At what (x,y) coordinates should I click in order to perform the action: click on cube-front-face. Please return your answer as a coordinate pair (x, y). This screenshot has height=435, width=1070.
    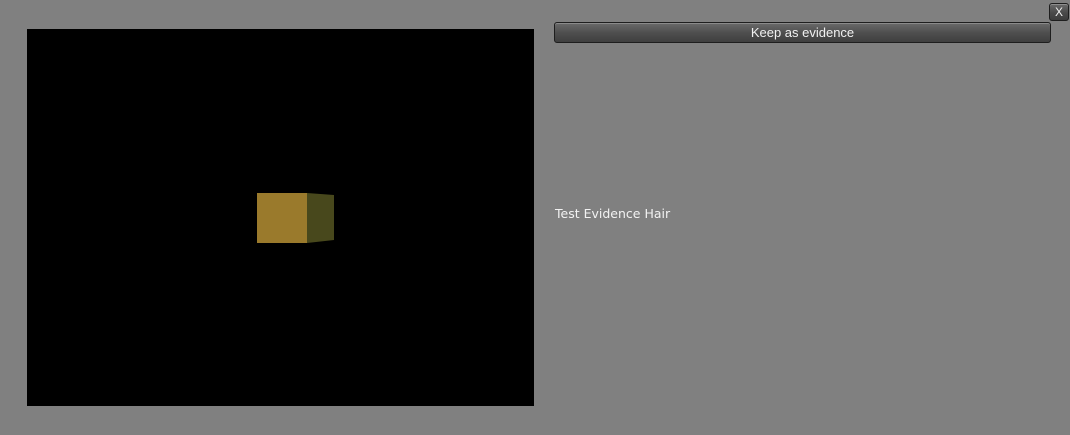
    Looking at the image, I should click on (282, 218).